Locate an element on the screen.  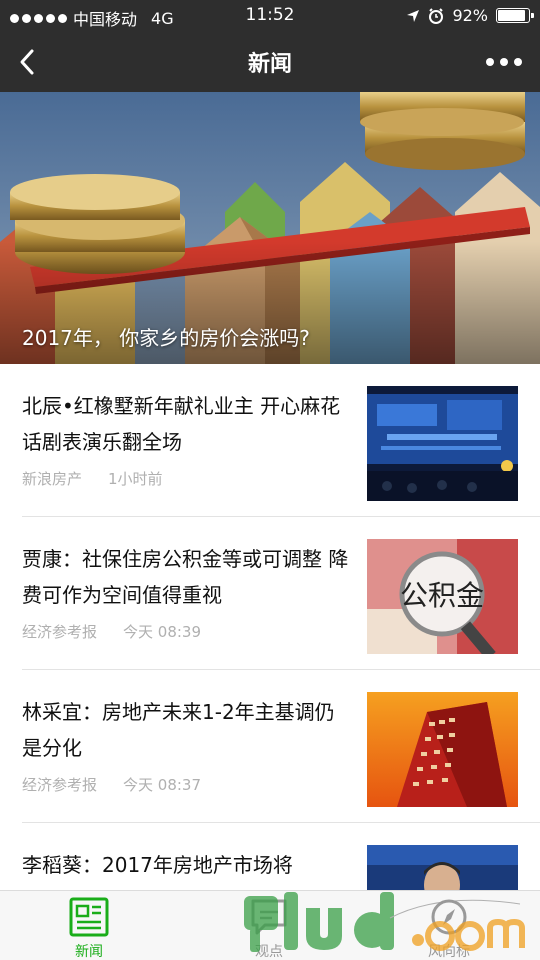
location-arrow-icon is located at coordinates (413, 15).